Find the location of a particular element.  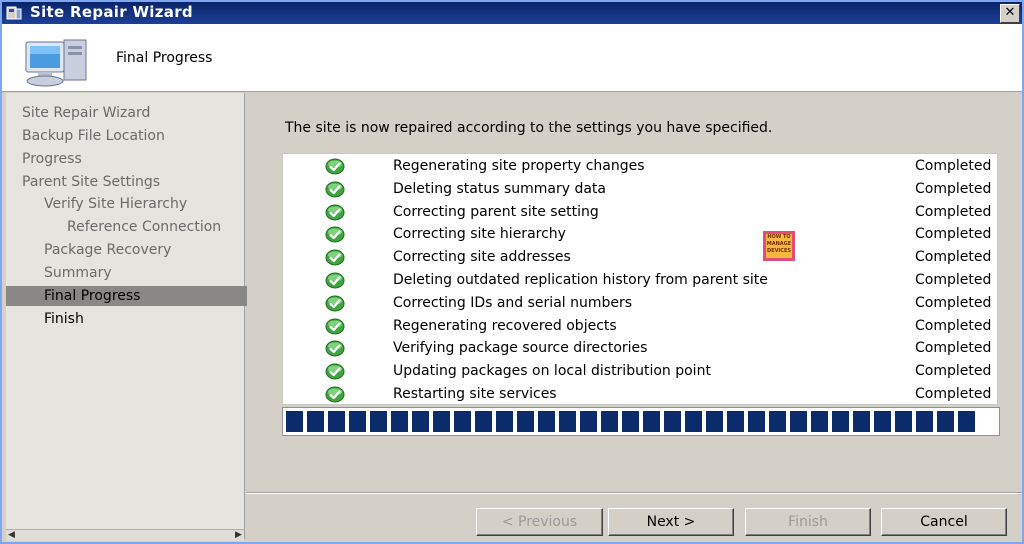

close-button: ✕ is located at coordinates (1010, 13).